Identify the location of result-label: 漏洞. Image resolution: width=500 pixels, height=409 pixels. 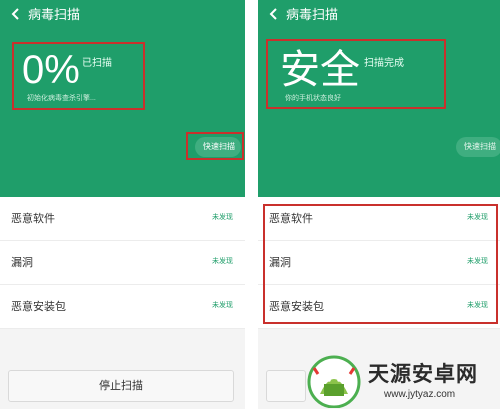
(22, 263).